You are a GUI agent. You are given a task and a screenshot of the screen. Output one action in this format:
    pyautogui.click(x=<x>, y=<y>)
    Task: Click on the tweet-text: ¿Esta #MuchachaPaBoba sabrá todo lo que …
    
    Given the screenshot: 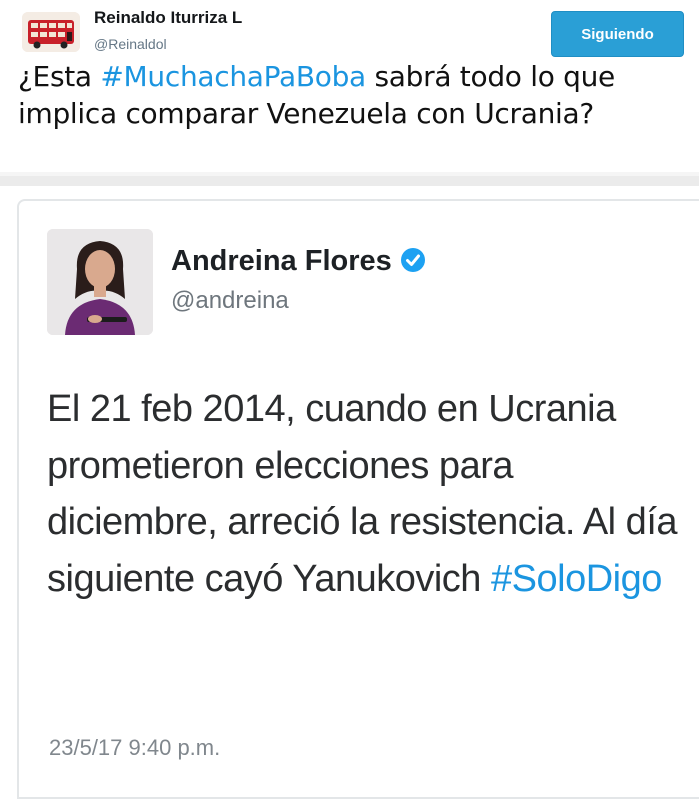 What is the action you would take?
    pyautogui.click(x=348, y=95)
    